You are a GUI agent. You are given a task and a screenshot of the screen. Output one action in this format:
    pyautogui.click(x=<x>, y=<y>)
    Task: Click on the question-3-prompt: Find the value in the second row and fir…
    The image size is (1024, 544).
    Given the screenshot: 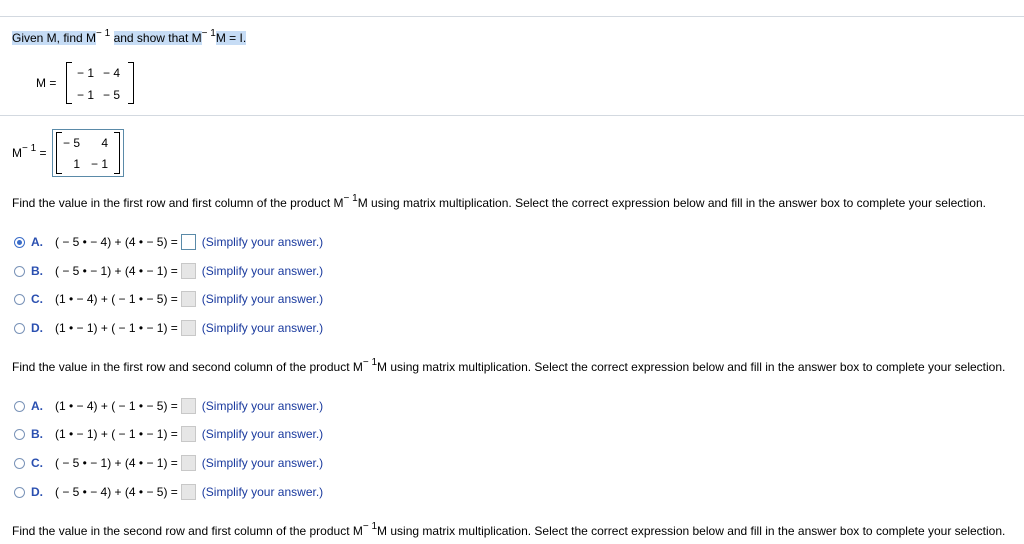 What is the action you would take?
    pyautogui.click(x=509, y=530)
    